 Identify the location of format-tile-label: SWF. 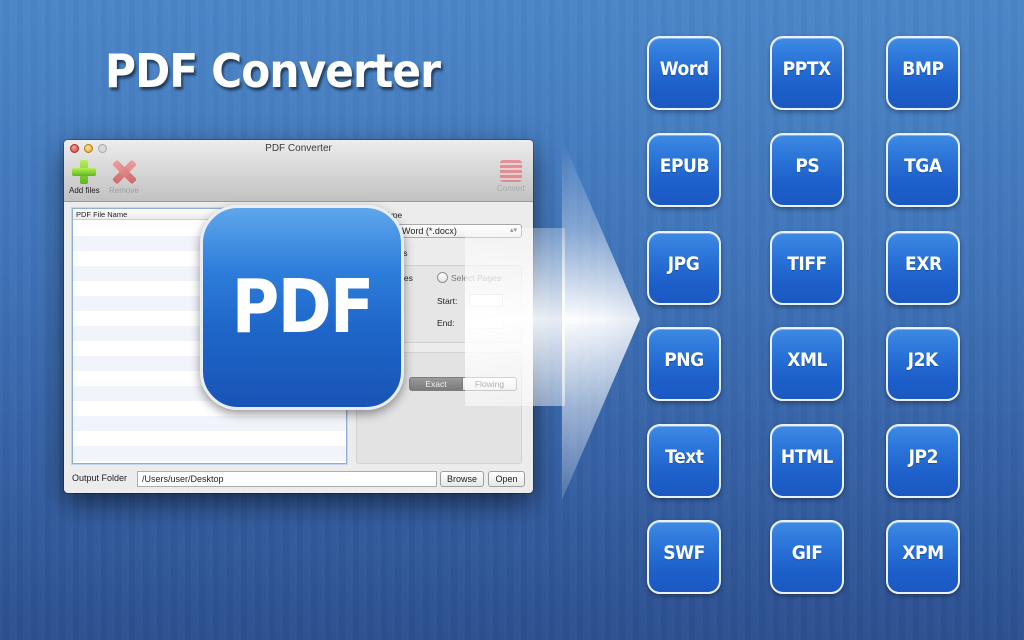
(684, 553).